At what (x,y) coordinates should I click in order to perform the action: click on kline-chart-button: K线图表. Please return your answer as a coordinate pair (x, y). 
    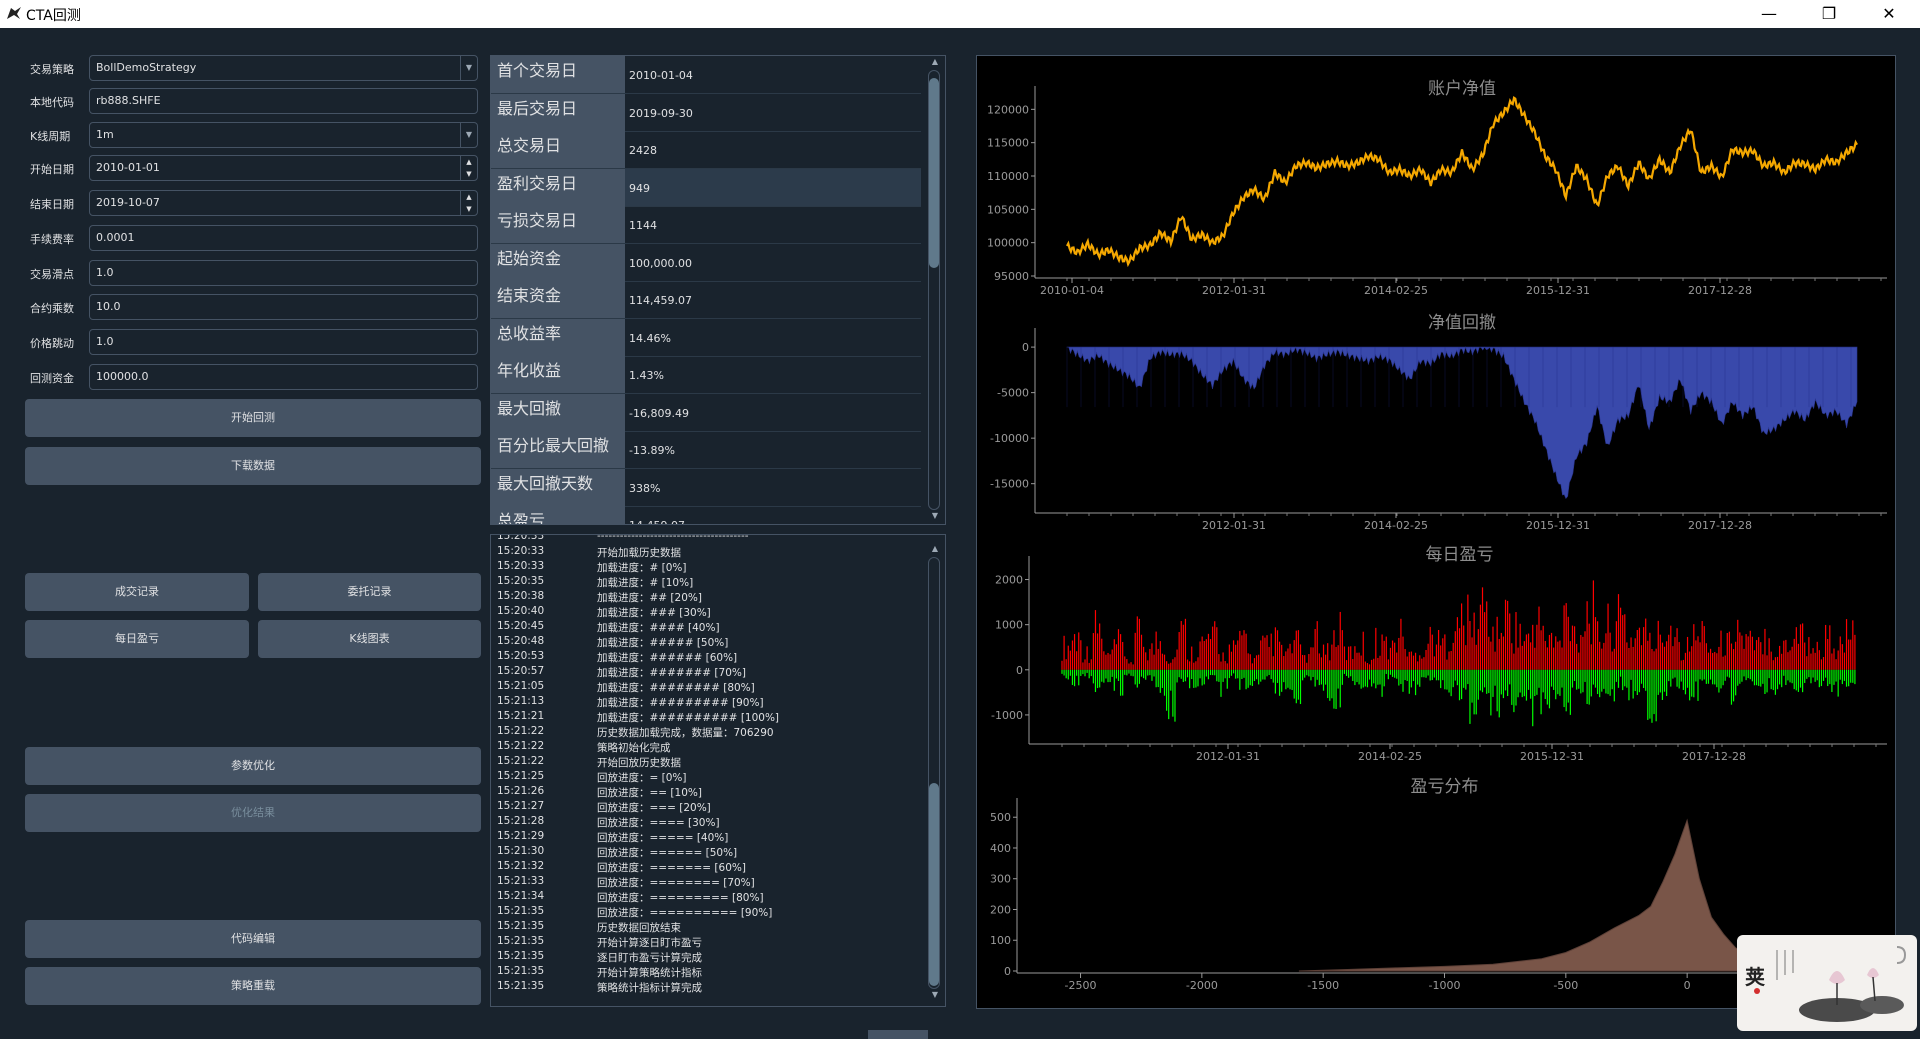
    Looking at the image, I should click on (369, 639).